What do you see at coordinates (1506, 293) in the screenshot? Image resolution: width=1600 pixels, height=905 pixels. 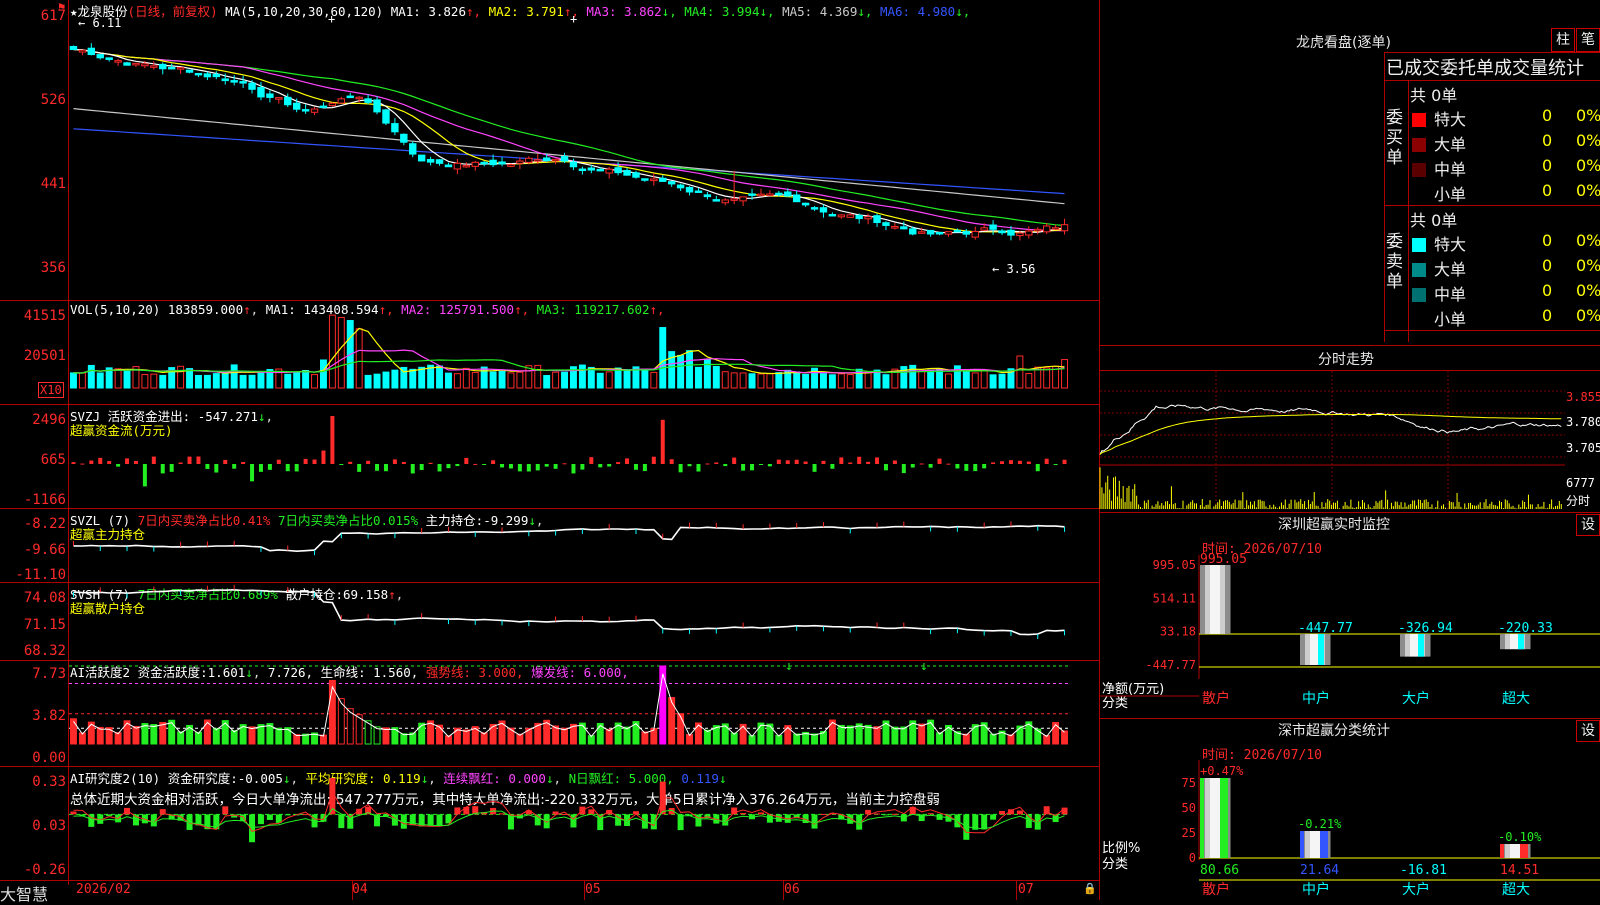 I see `lhb-row: 中单 0 0%` at bounding box center [1506, 293].